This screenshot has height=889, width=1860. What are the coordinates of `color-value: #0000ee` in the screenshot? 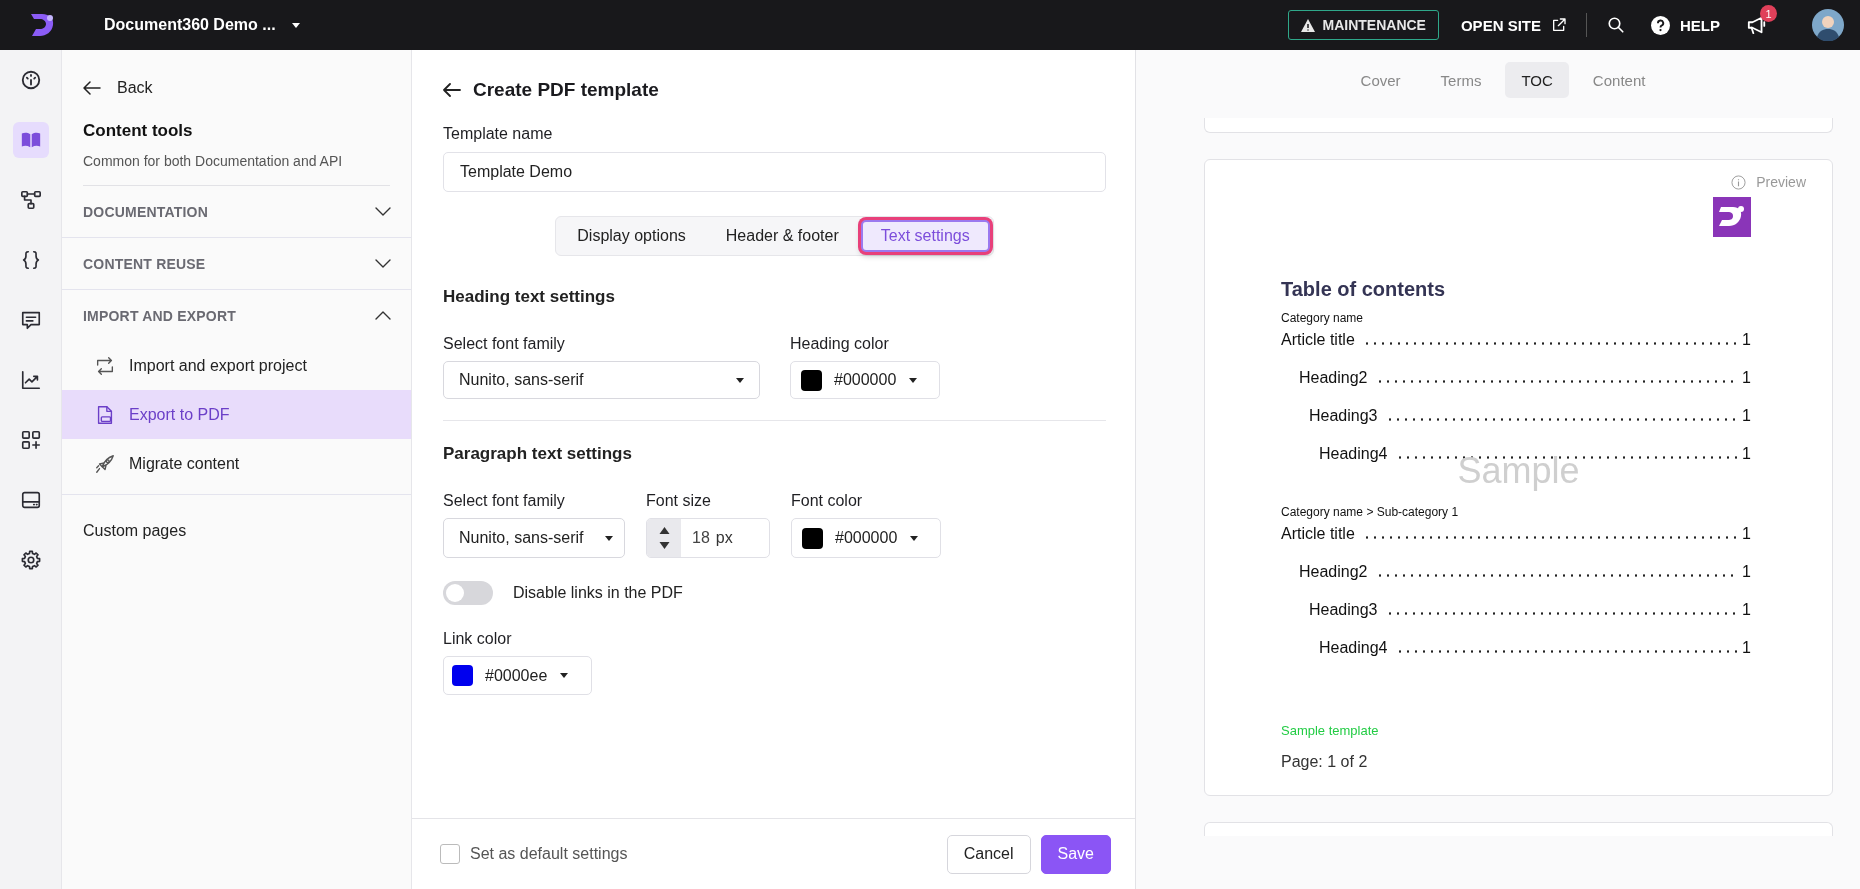 It's located at (516, 675).